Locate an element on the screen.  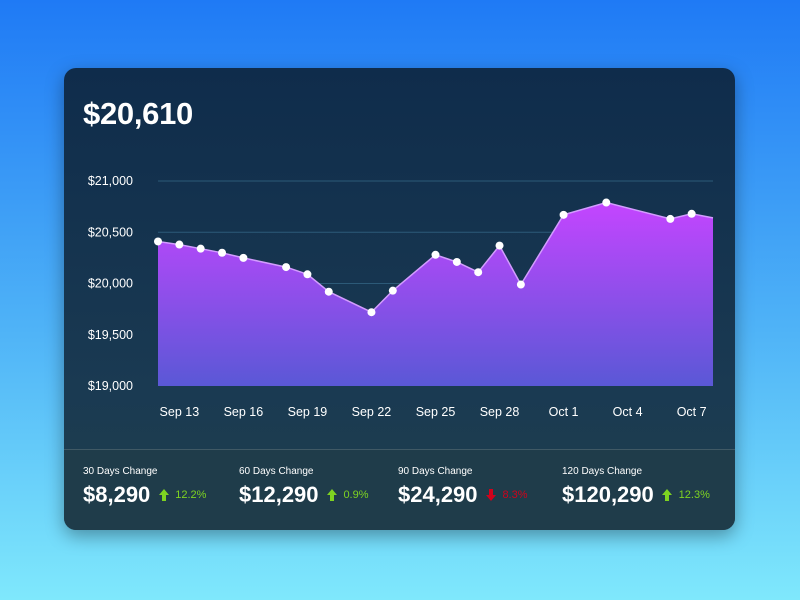
stat-label: 60 Days Change is located at coordinates (276, 471).